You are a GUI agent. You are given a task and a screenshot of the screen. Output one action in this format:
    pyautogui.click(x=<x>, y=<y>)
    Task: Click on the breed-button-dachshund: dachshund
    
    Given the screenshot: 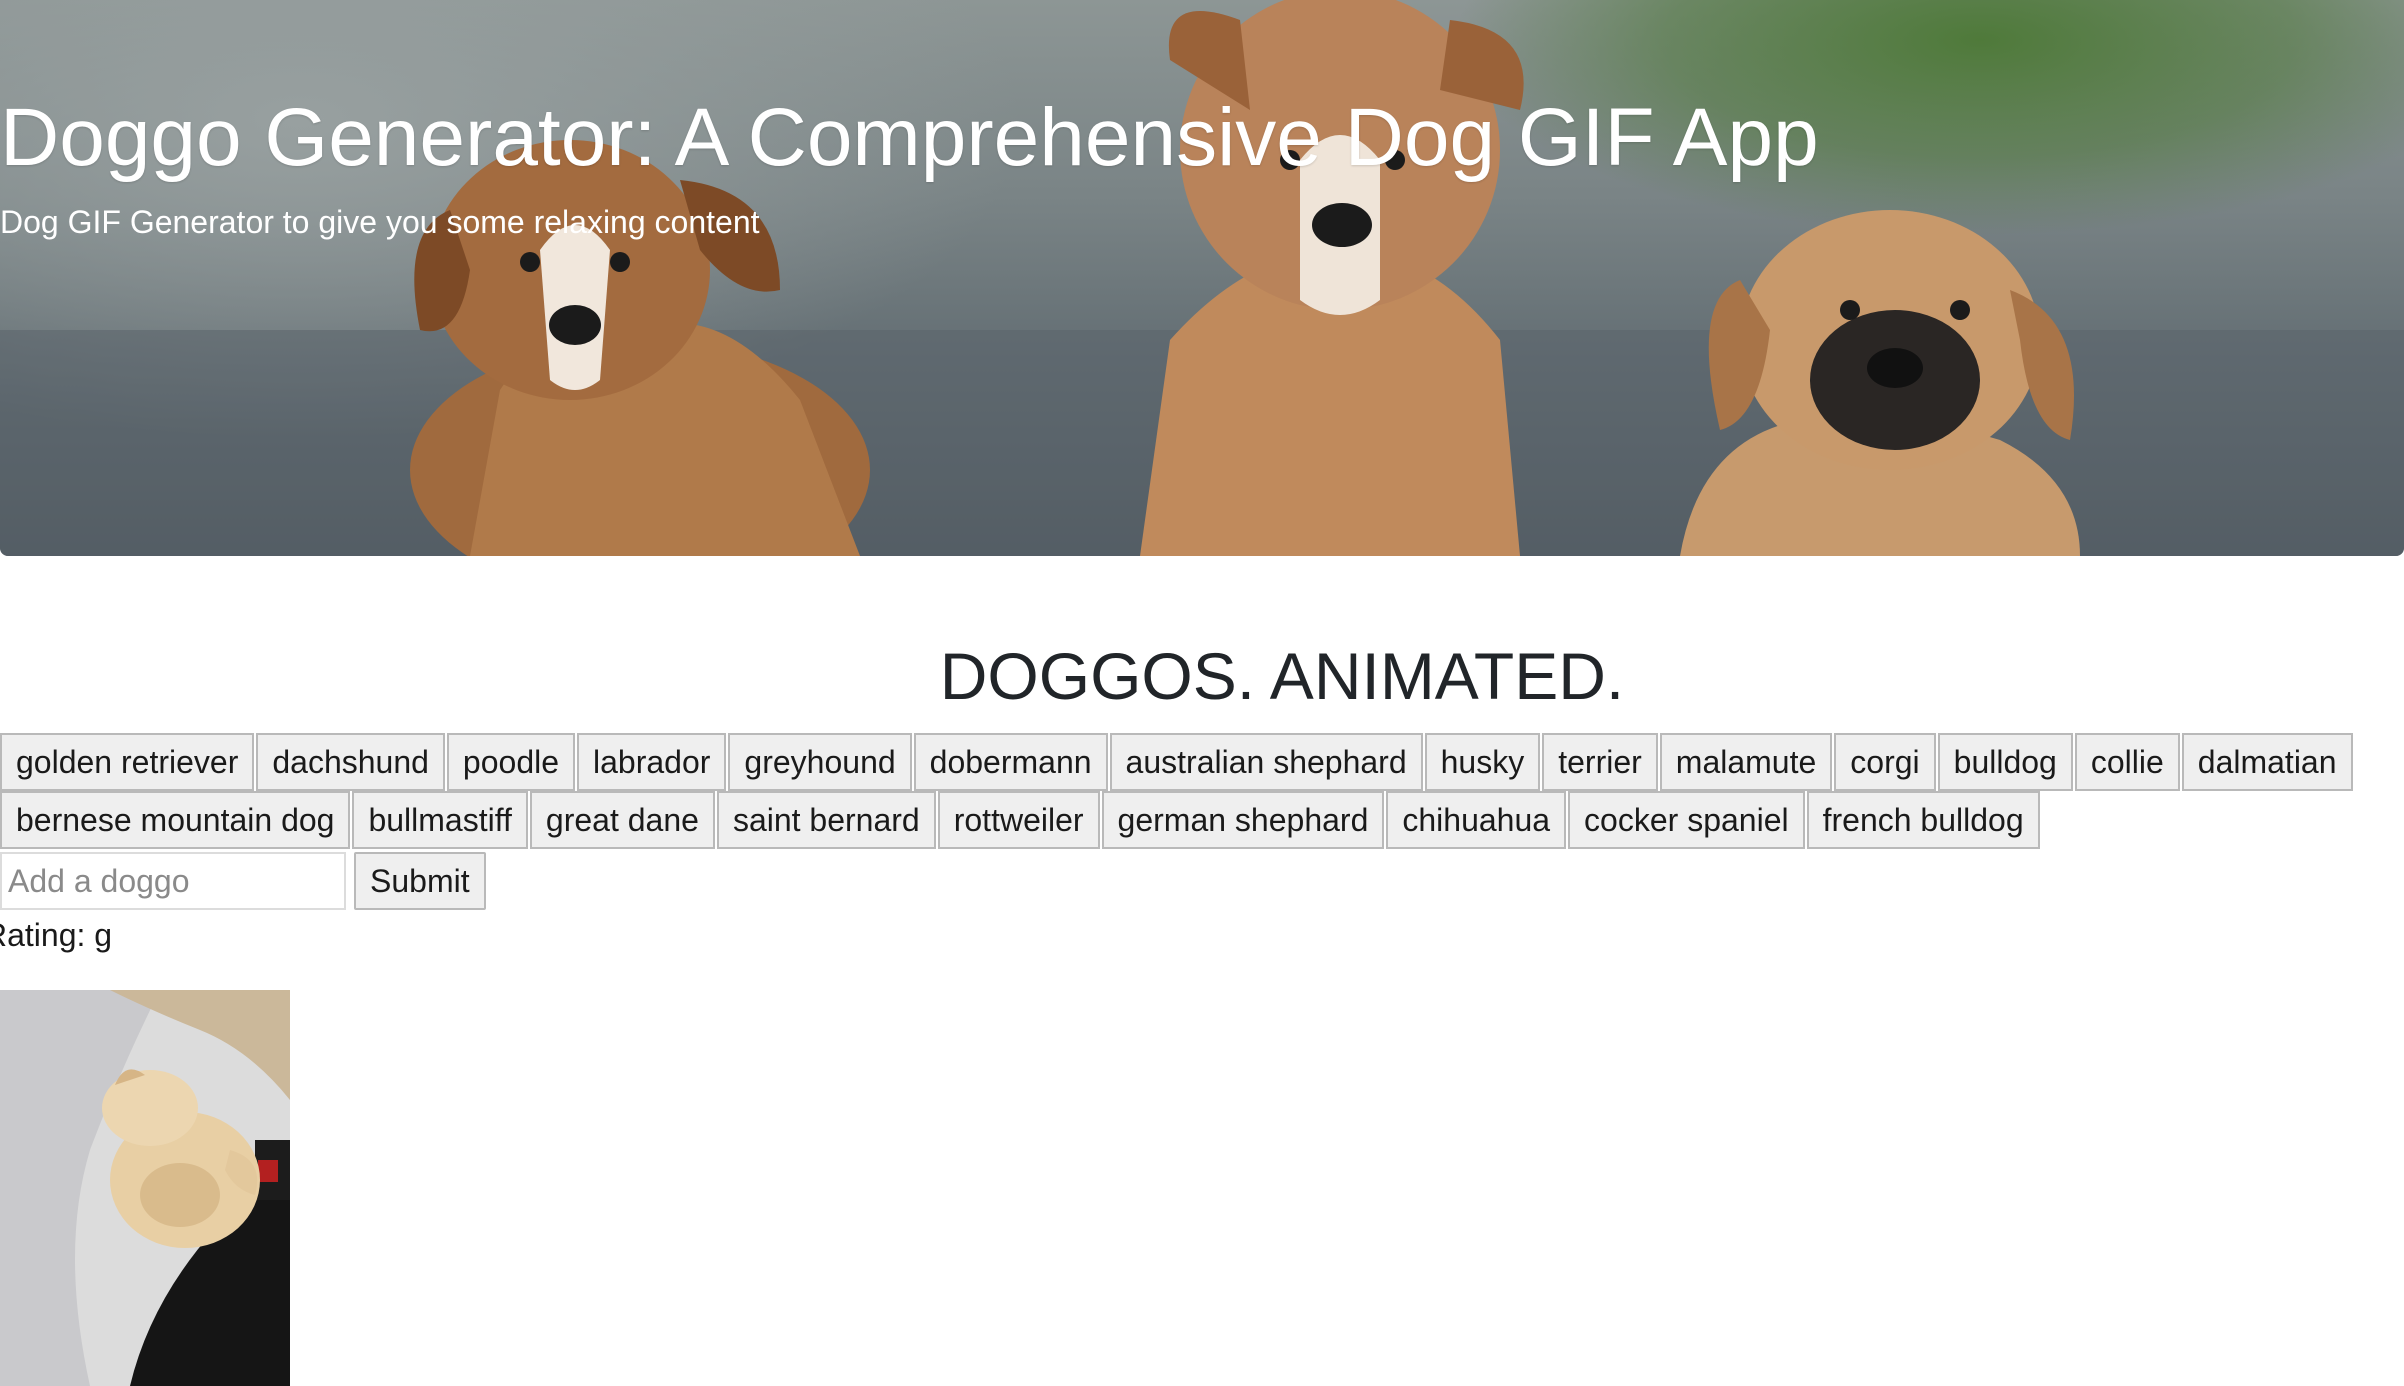 What is the action you would take?
    pyautogui.click(x=350, y=762)
    